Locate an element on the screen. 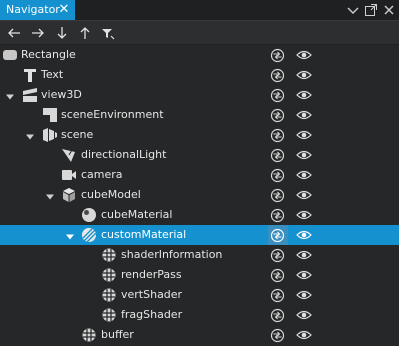  tree-item-label: Rectangle is located at coordinates (48, 54).